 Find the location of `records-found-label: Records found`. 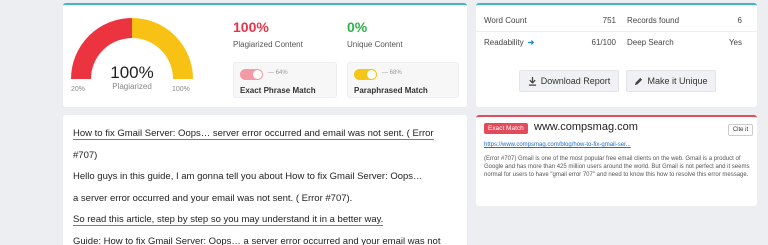

records-found-label: Records found is located at coordinates (653, 20).